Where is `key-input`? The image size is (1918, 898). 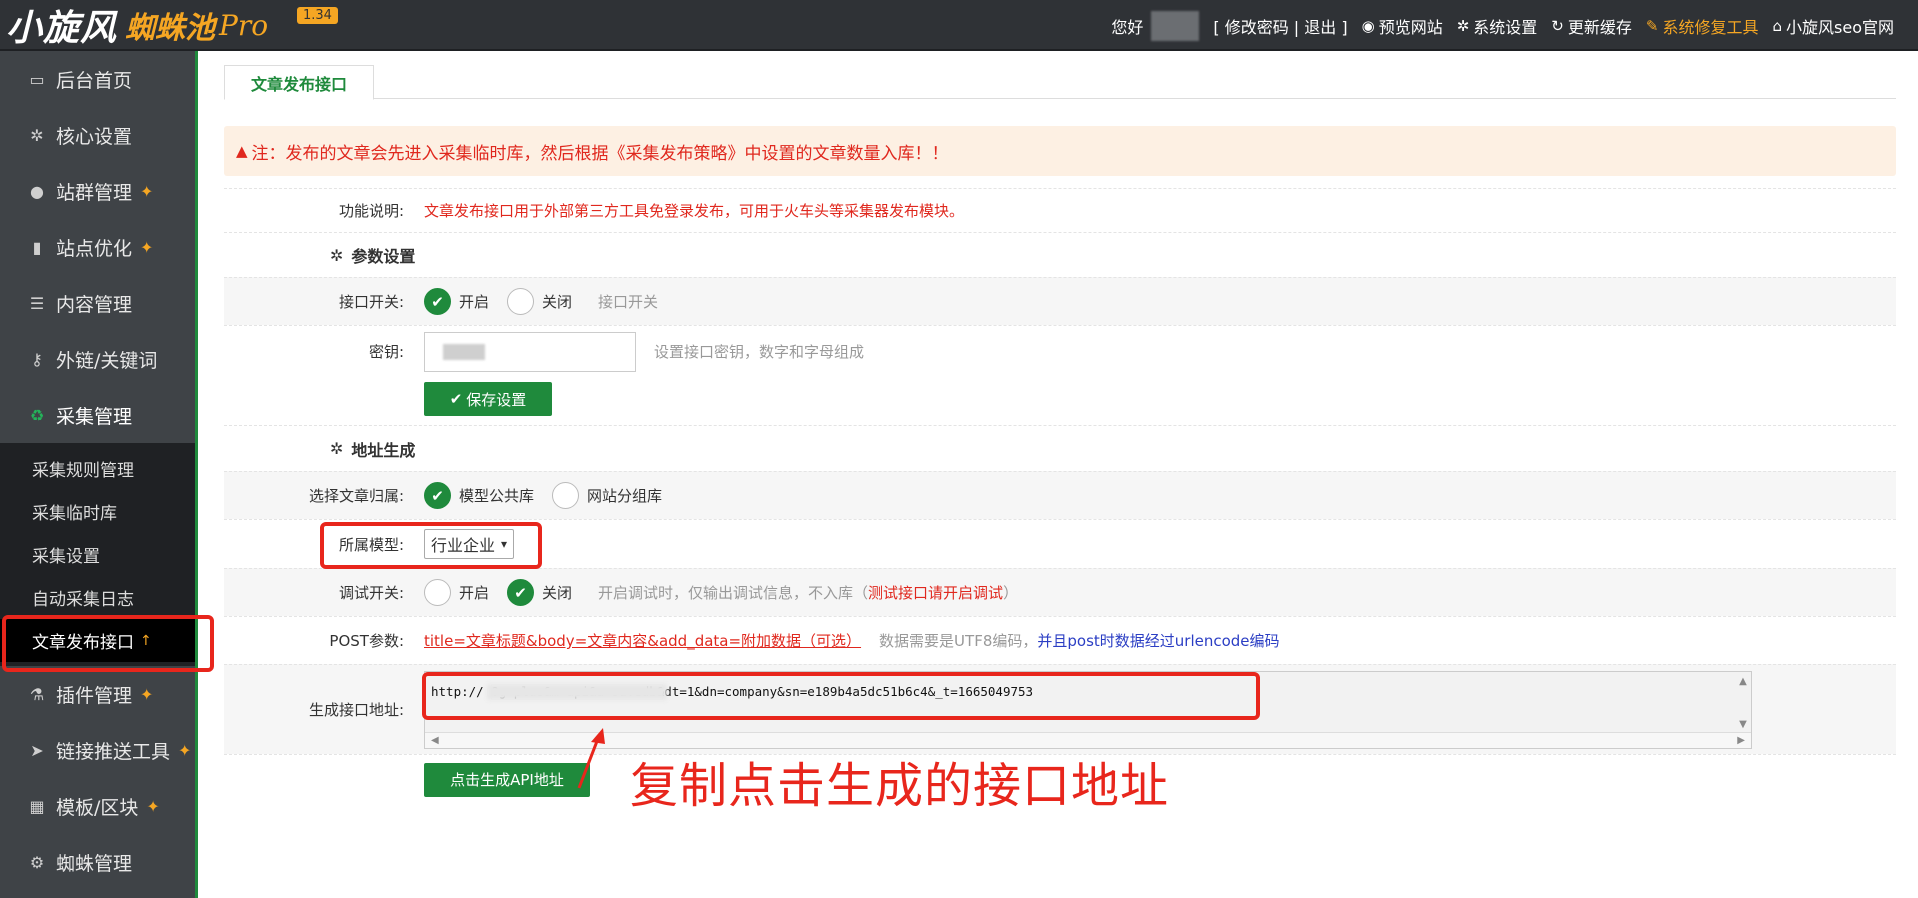 key-input is located at coordinates (530, 351).